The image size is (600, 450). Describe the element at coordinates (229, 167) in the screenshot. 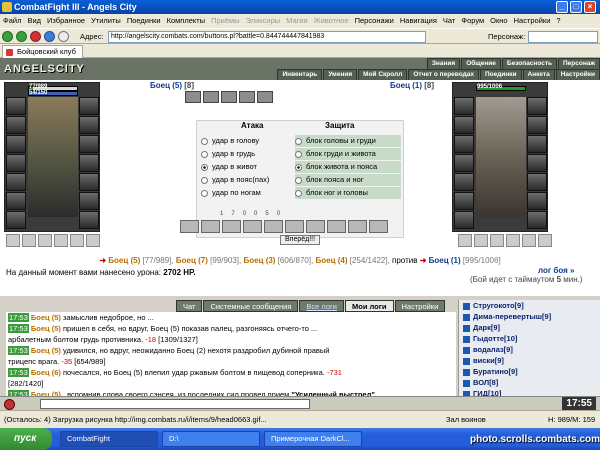

I see `attack-option: удар в живот` at that location.